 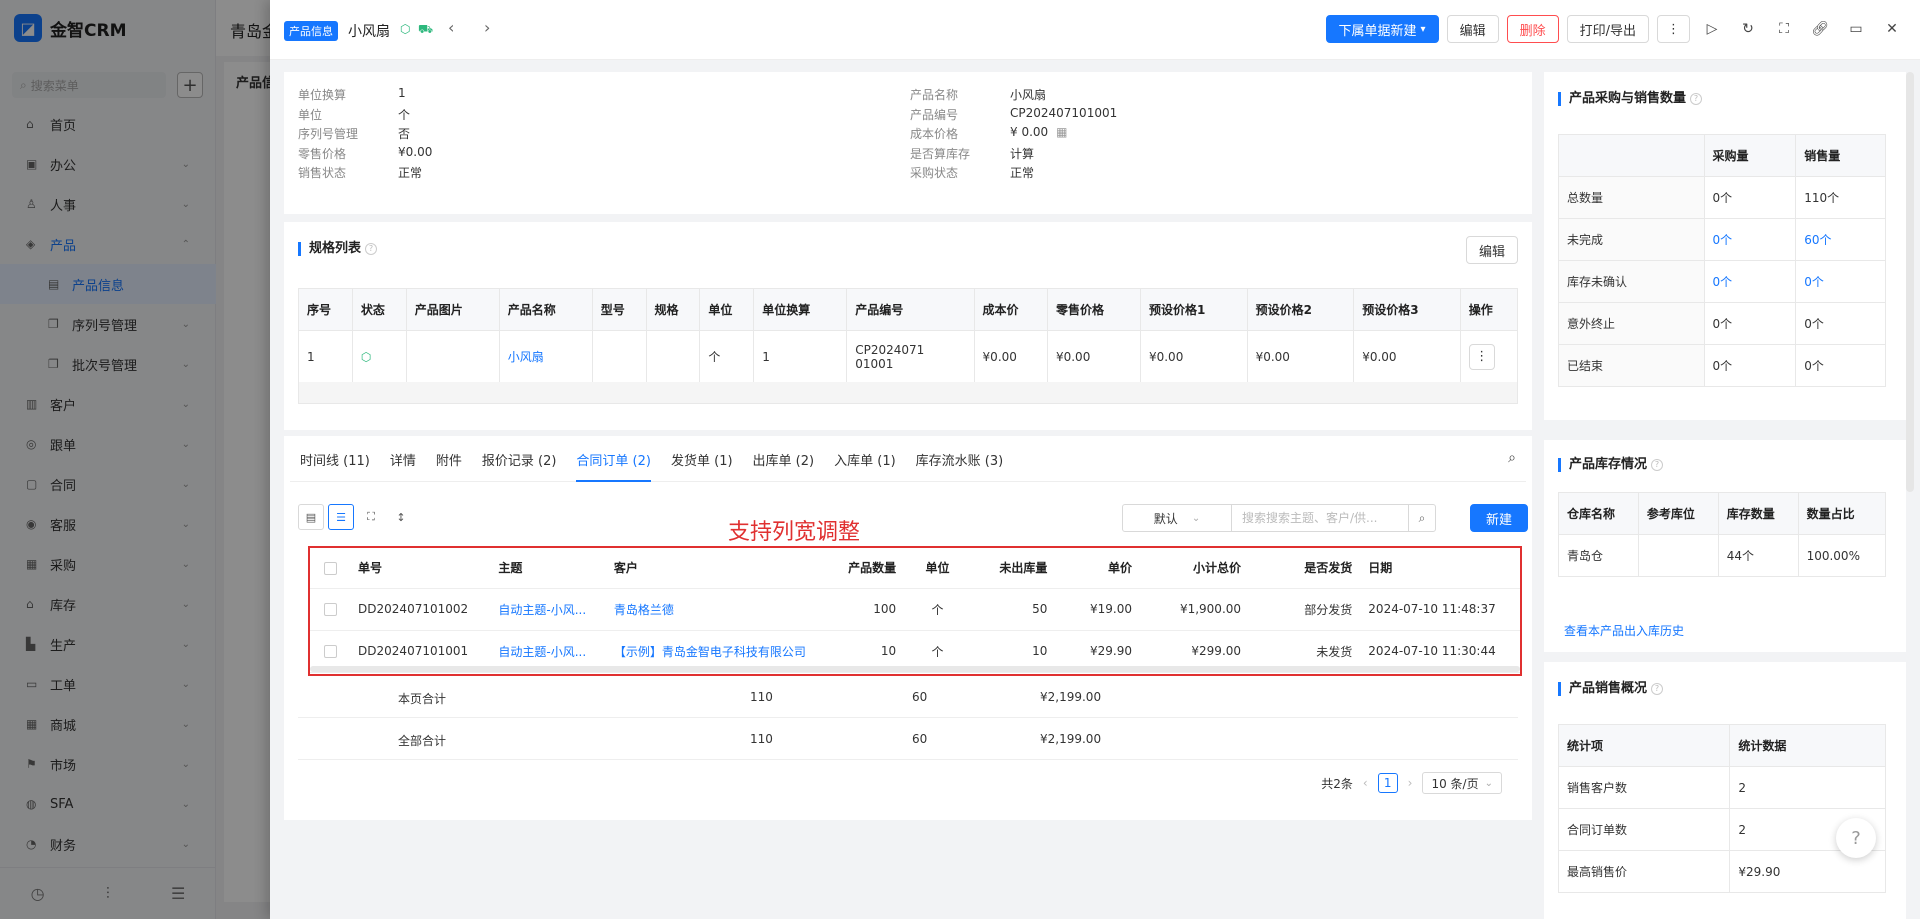 I want to click on horizontal-scrollbar, so click(x=915, y=669).